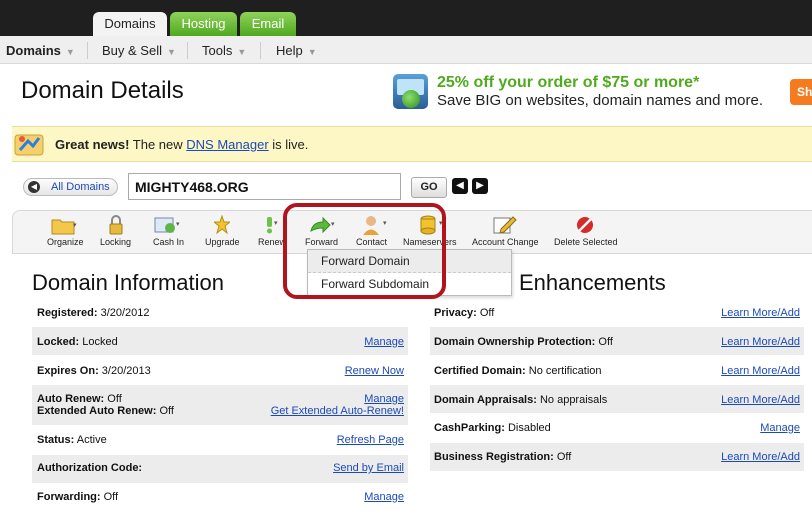  I want to click on manage-auto-renew-link: Manage, so click(384, 399).